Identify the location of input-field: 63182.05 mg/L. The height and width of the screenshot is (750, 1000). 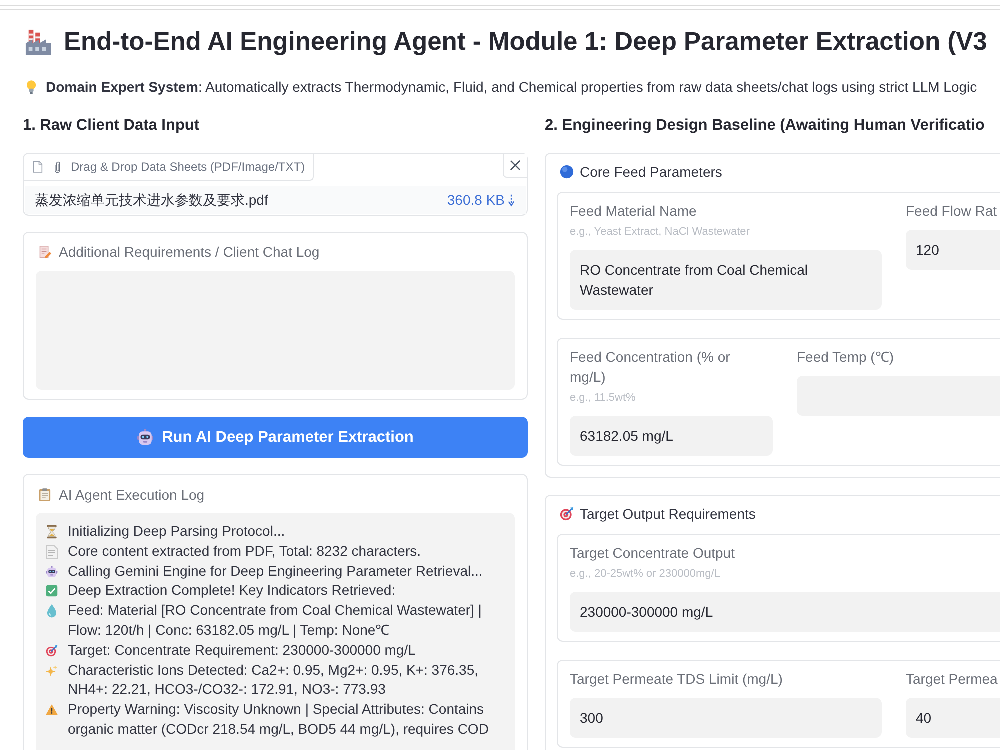
(671, 436).